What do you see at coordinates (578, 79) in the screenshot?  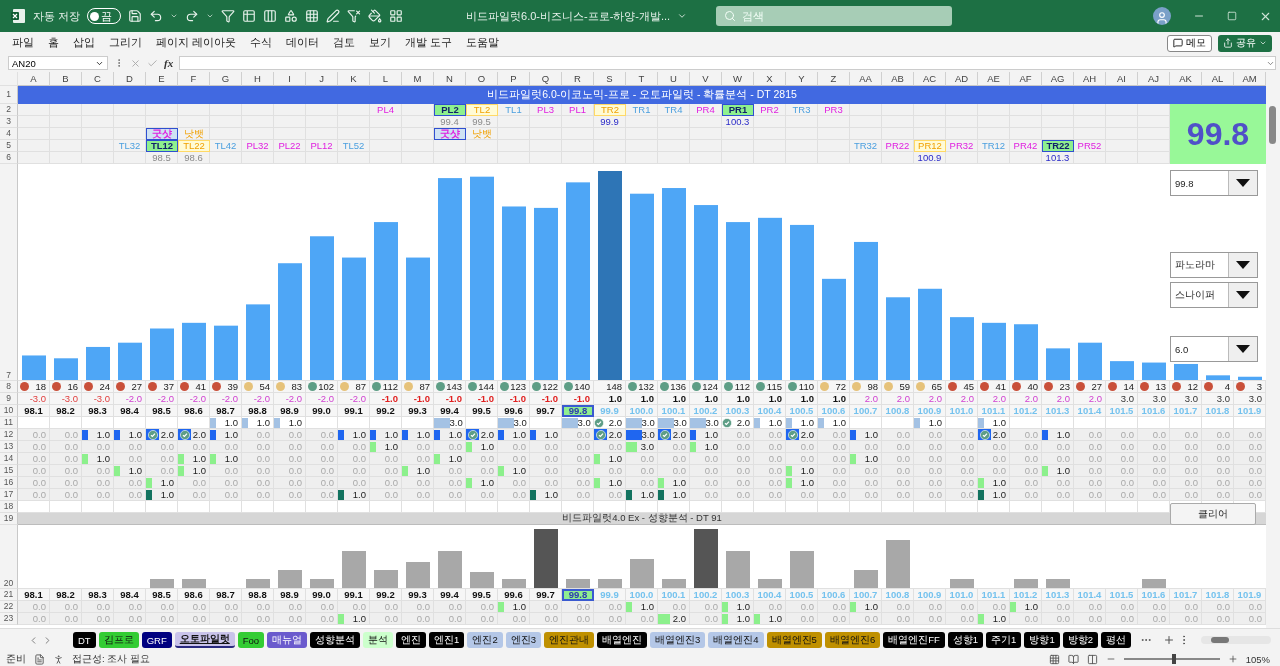 I see `column-header: R` at bounding box center [578, 79].